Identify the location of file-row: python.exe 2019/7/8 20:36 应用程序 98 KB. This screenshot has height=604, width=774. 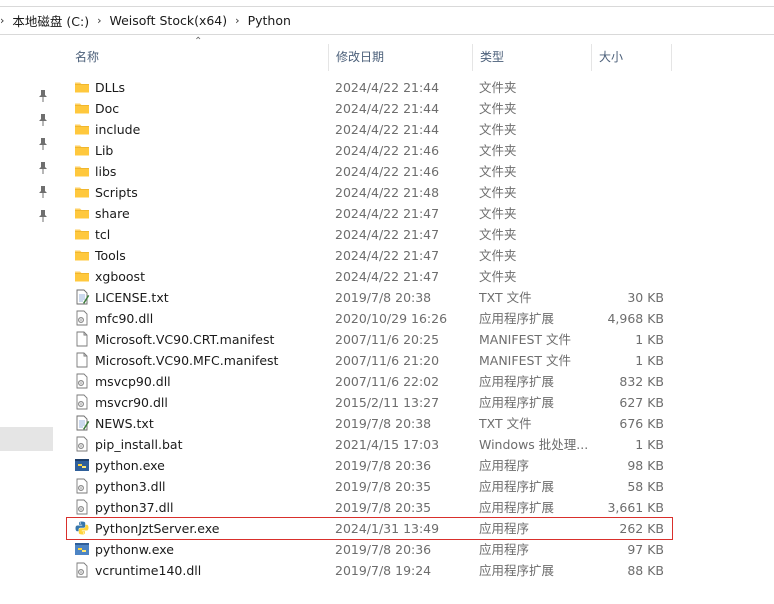
(369, 465).